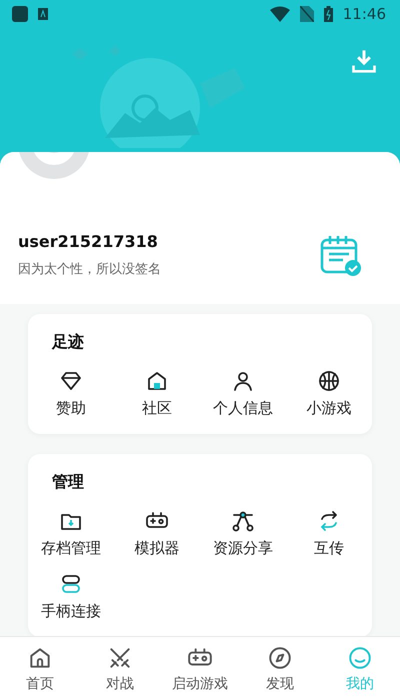  I want to click on sim-icon, so click(307, 14).